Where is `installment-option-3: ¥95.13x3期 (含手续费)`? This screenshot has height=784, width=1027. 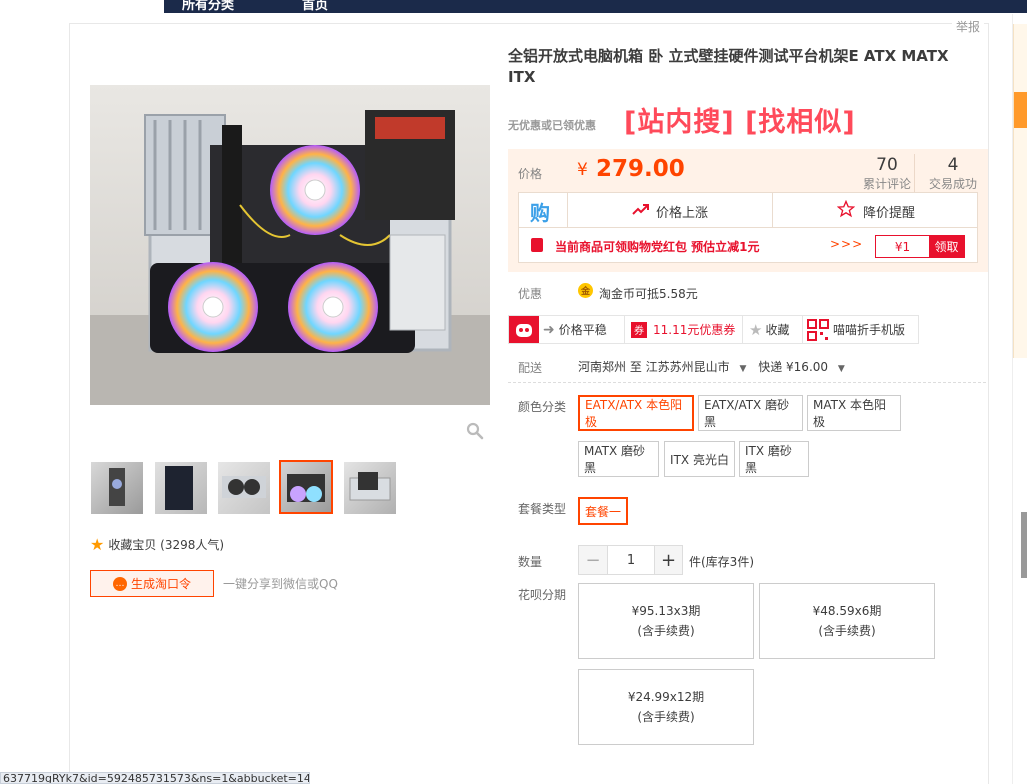
installment-option-3: ¥95.13x3期 (含手续费) is located at coordinates (666, 621).